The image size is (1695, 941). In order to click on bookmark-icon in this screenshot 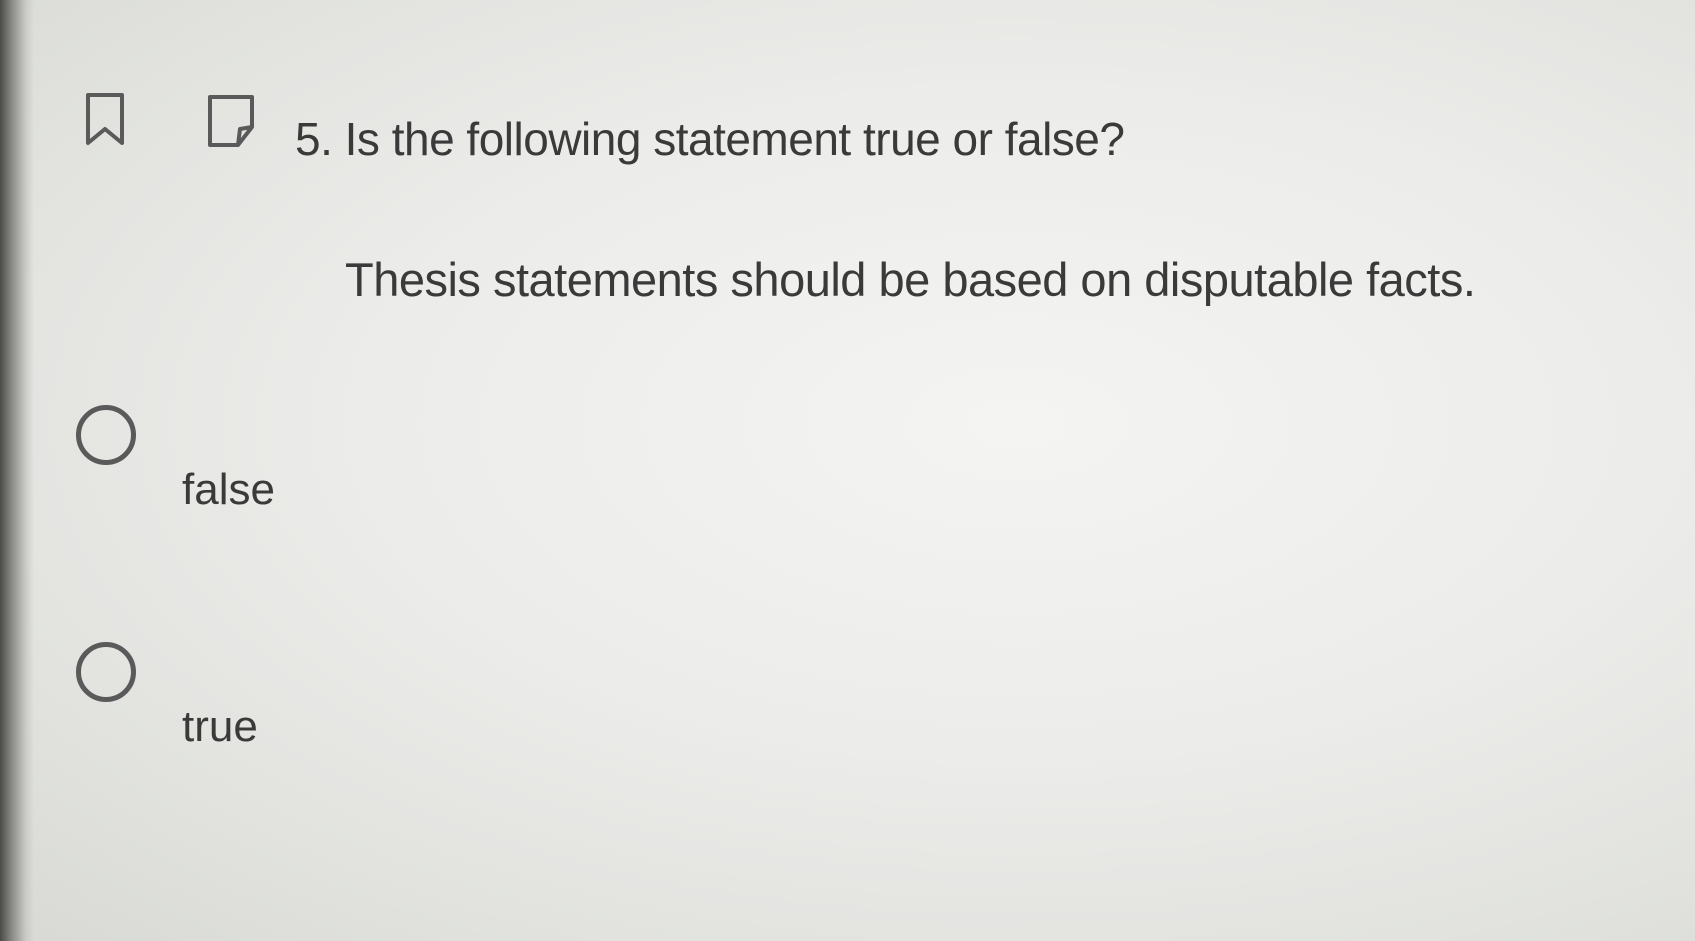, I will do `click(105, 119)`.